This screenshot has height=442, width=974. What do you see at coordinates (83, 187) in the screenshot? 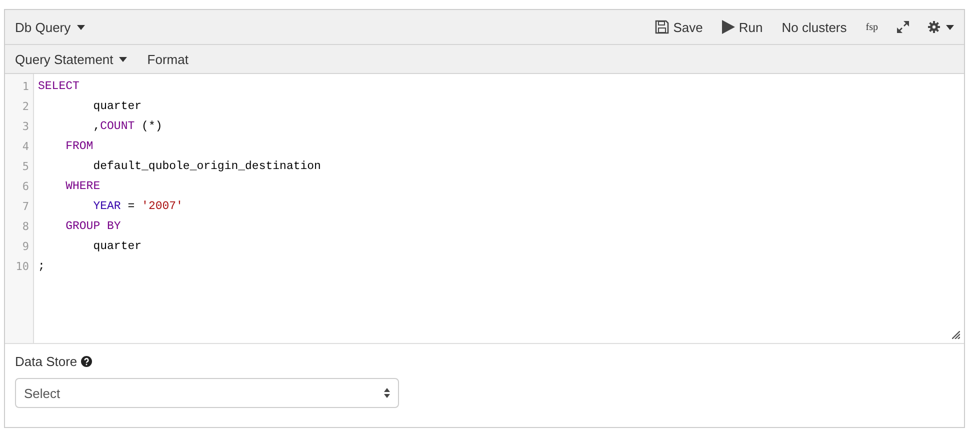
I see `code-line: WHERE` at bounding box center [83, 187].